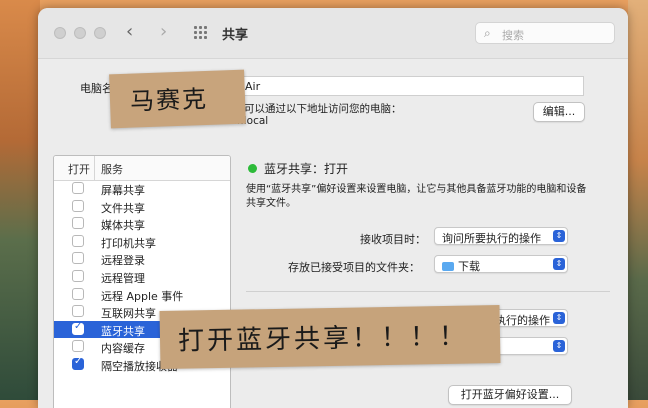  I want to click on service-label: 文件共享, so click(123, 208).